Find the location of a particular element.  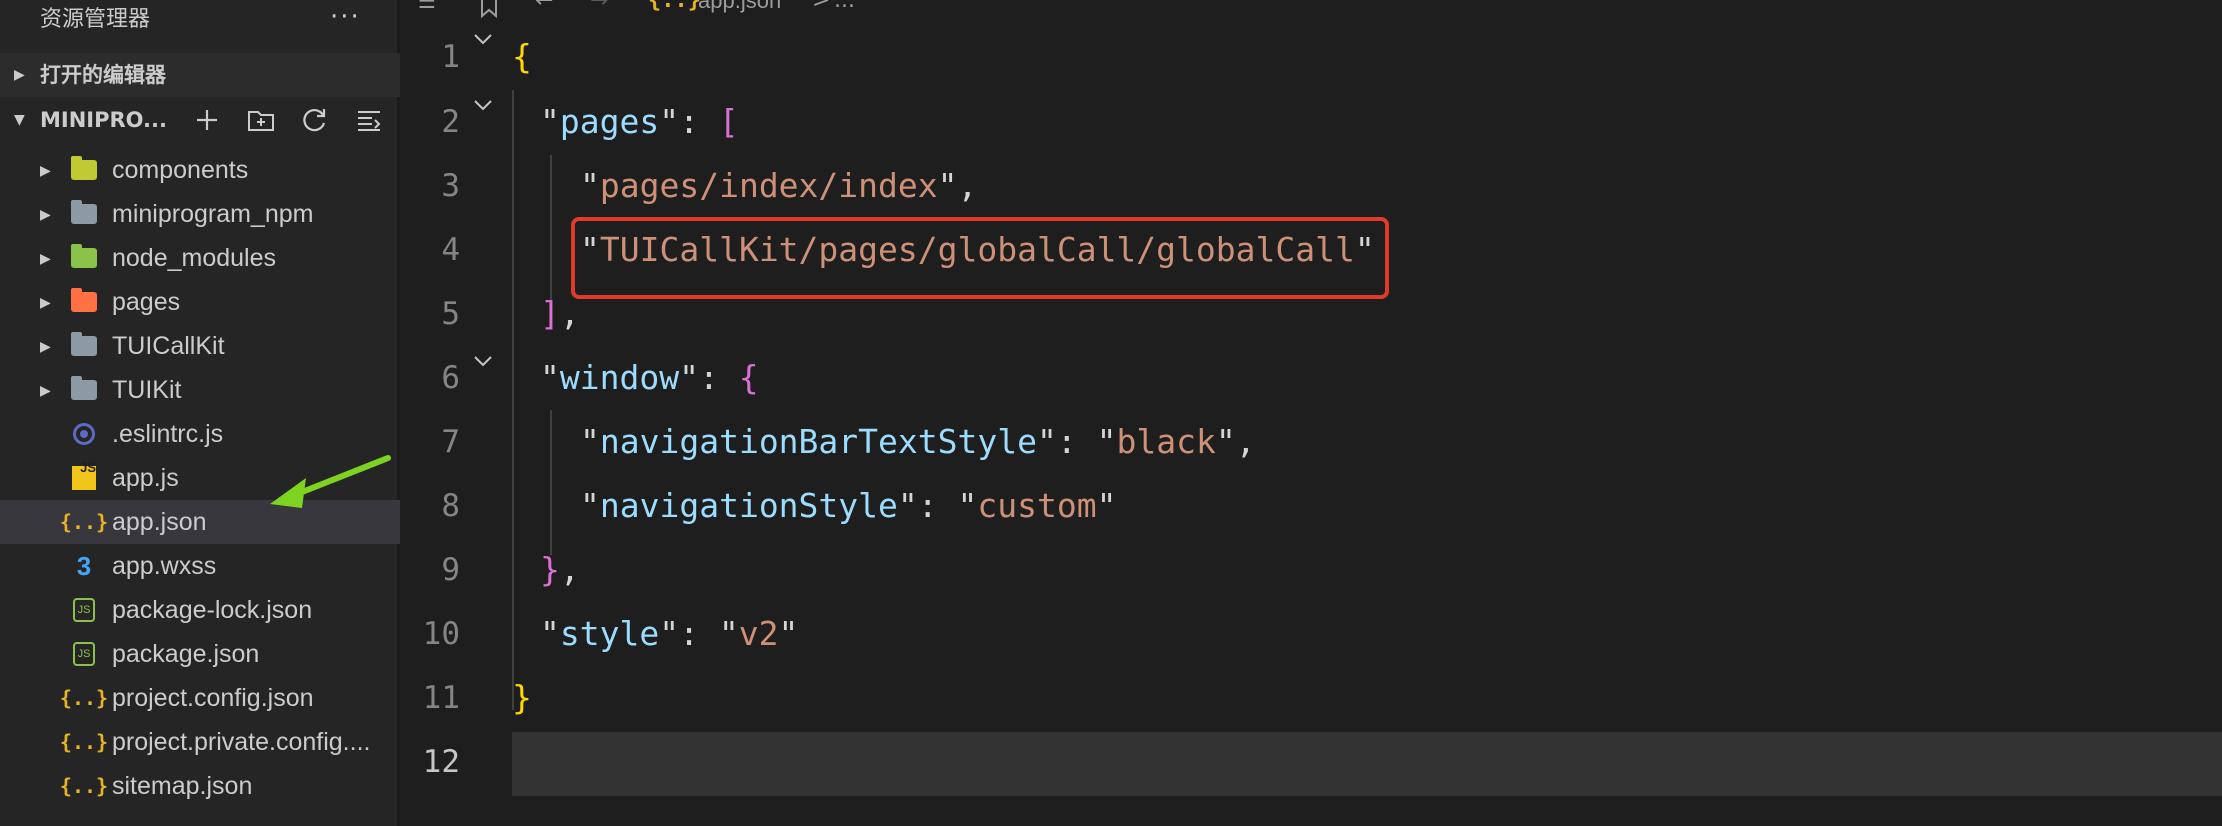

line-number: 7 is located at coordinates (450, 442).